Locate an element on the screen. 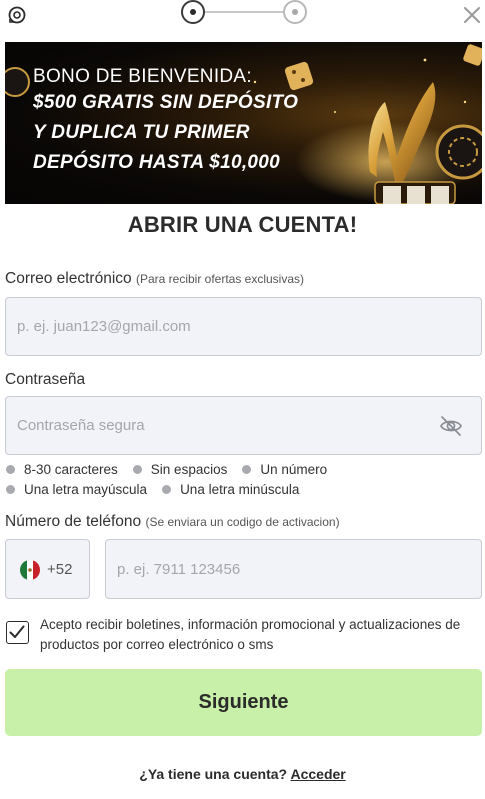 This screenshot has width=485, height=799. requirement-item: Un número is located at coordinates (284, 469).